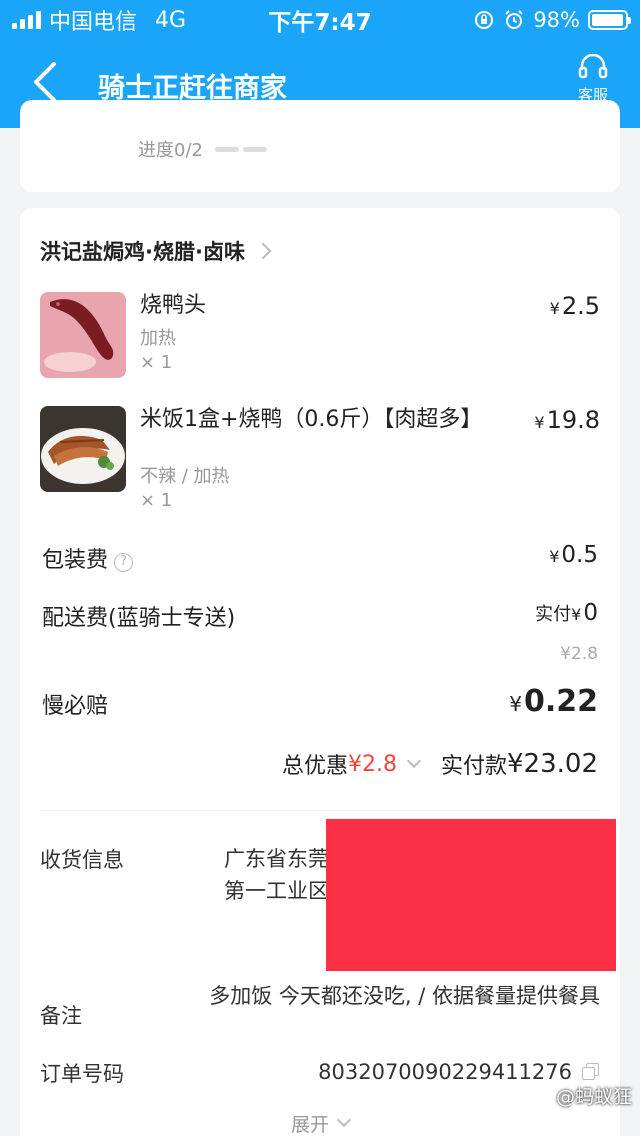 The image size is (640, 1136). Describe the element at coordinates (372, 764) in the screenshot. I see `discount-value: ¥2.8` at that location.